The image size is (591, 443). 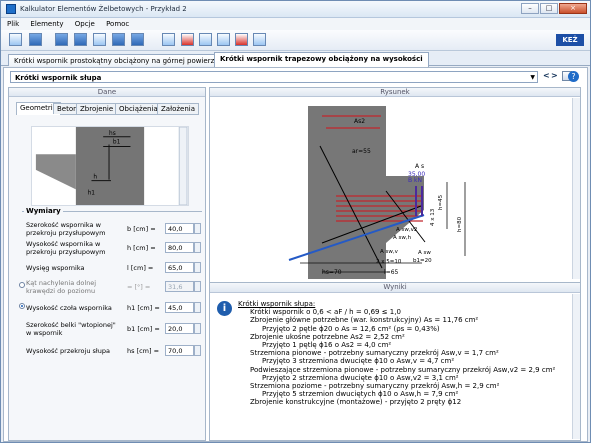 What do you see at coordinates (11, 9) in the screenshot?
I see `app-icon` at bounding box center [11, 9].